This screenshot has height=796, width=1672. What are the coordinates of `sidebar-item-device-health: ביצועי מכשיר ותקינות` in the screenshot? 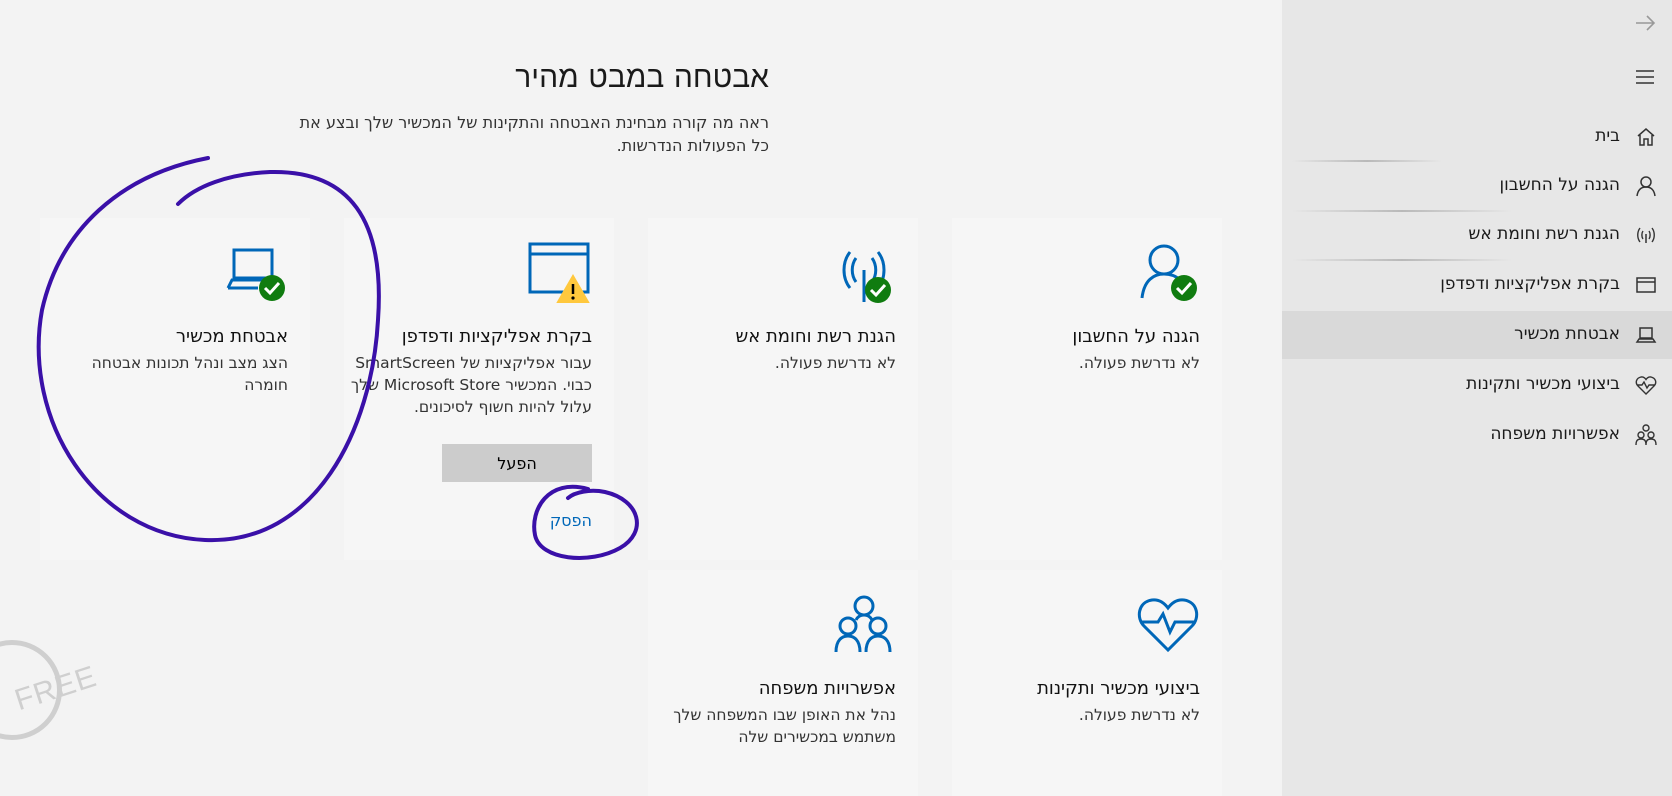 It's located at (1477, 385).